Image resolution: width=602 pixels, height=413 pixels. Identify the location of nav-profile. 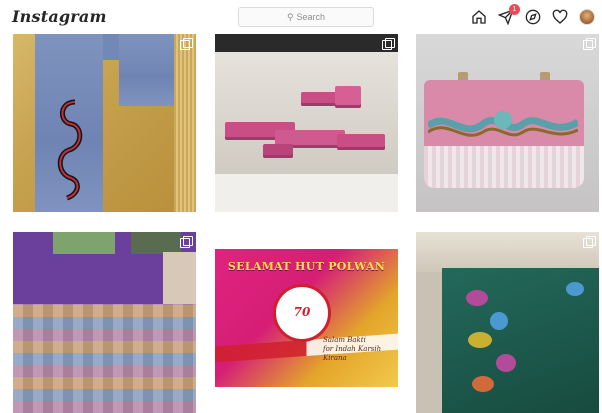
(587, 17).